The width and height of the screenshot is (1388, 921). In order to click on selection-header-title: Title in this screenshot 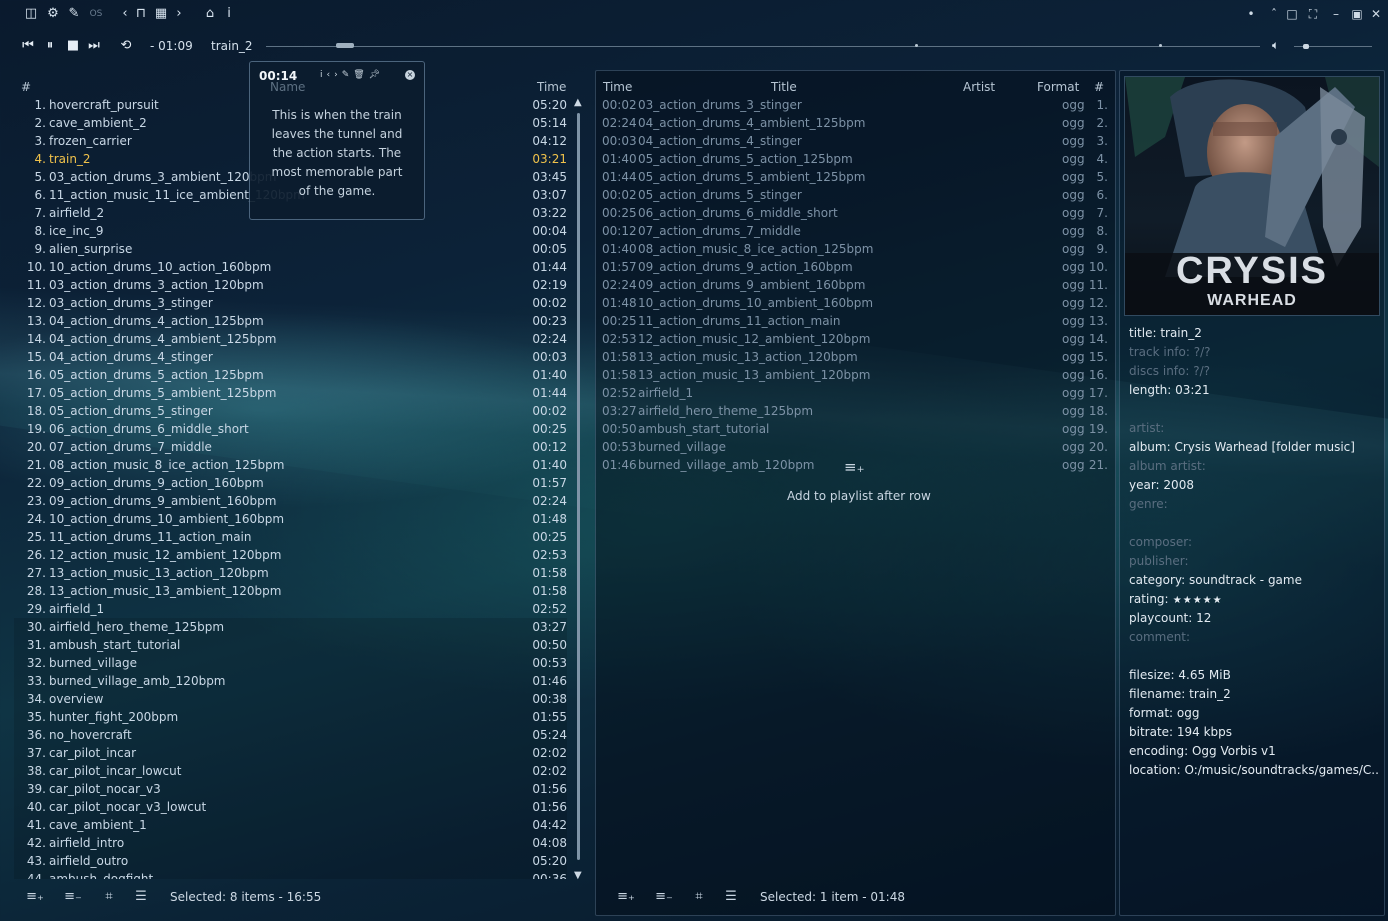, I will do `click(784, 87)`.